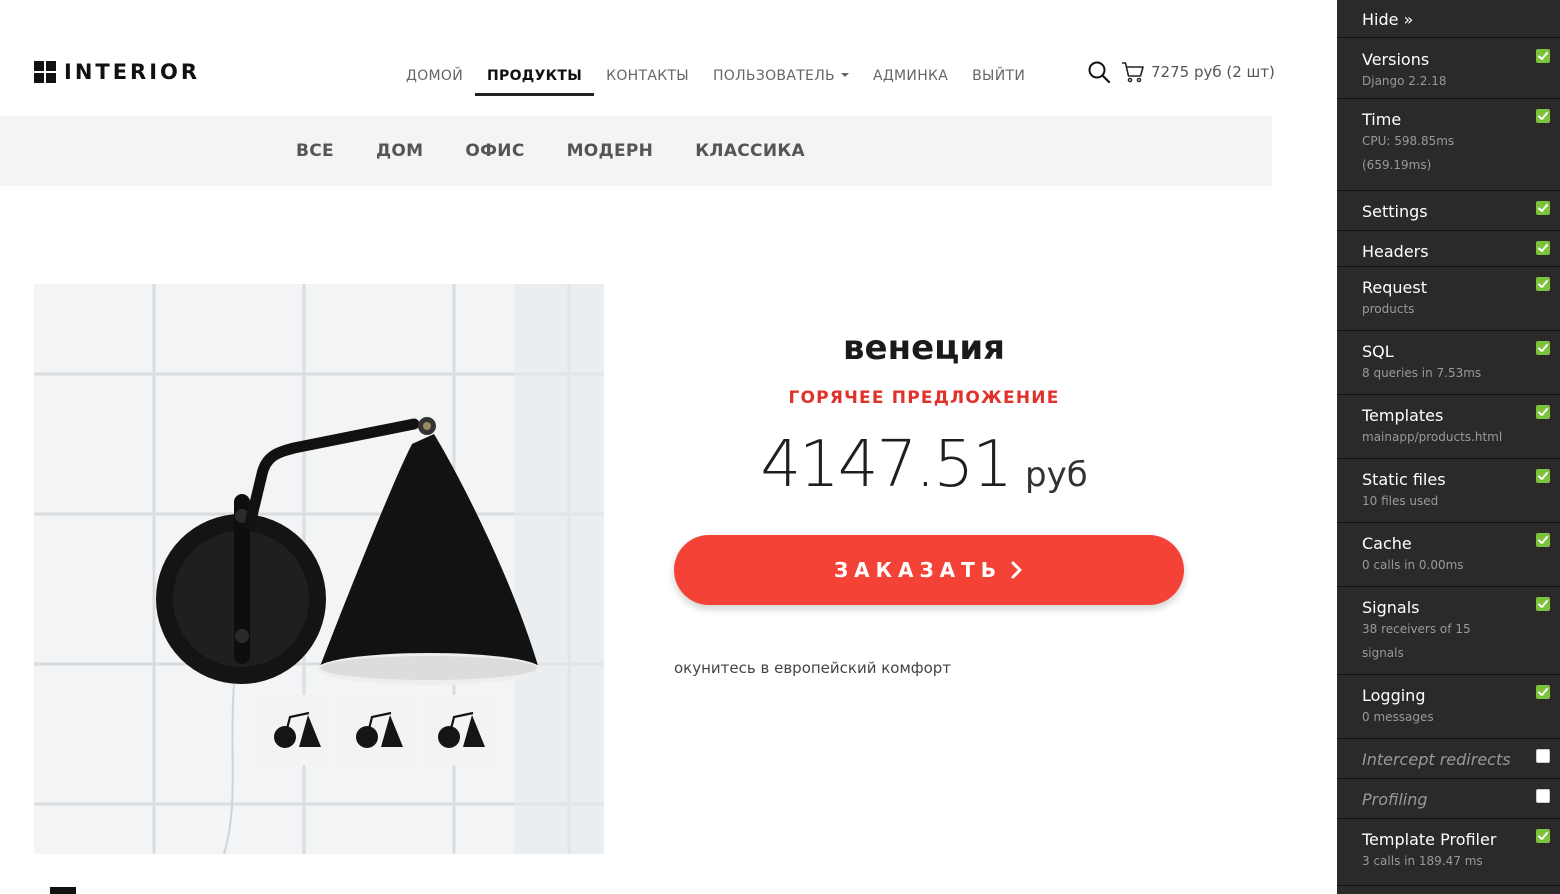 This screenshot has height=894, width=1560. I want to click on nav-item-label: АДМИНКА, so click(910, 76).